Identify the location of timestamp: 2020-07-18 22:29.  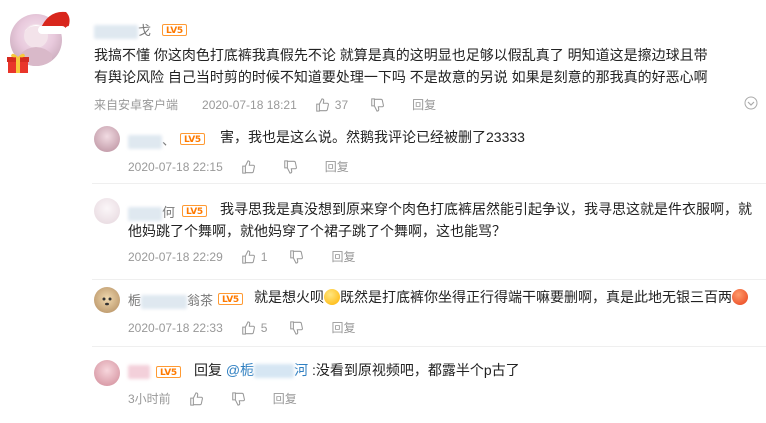
(175, 256).